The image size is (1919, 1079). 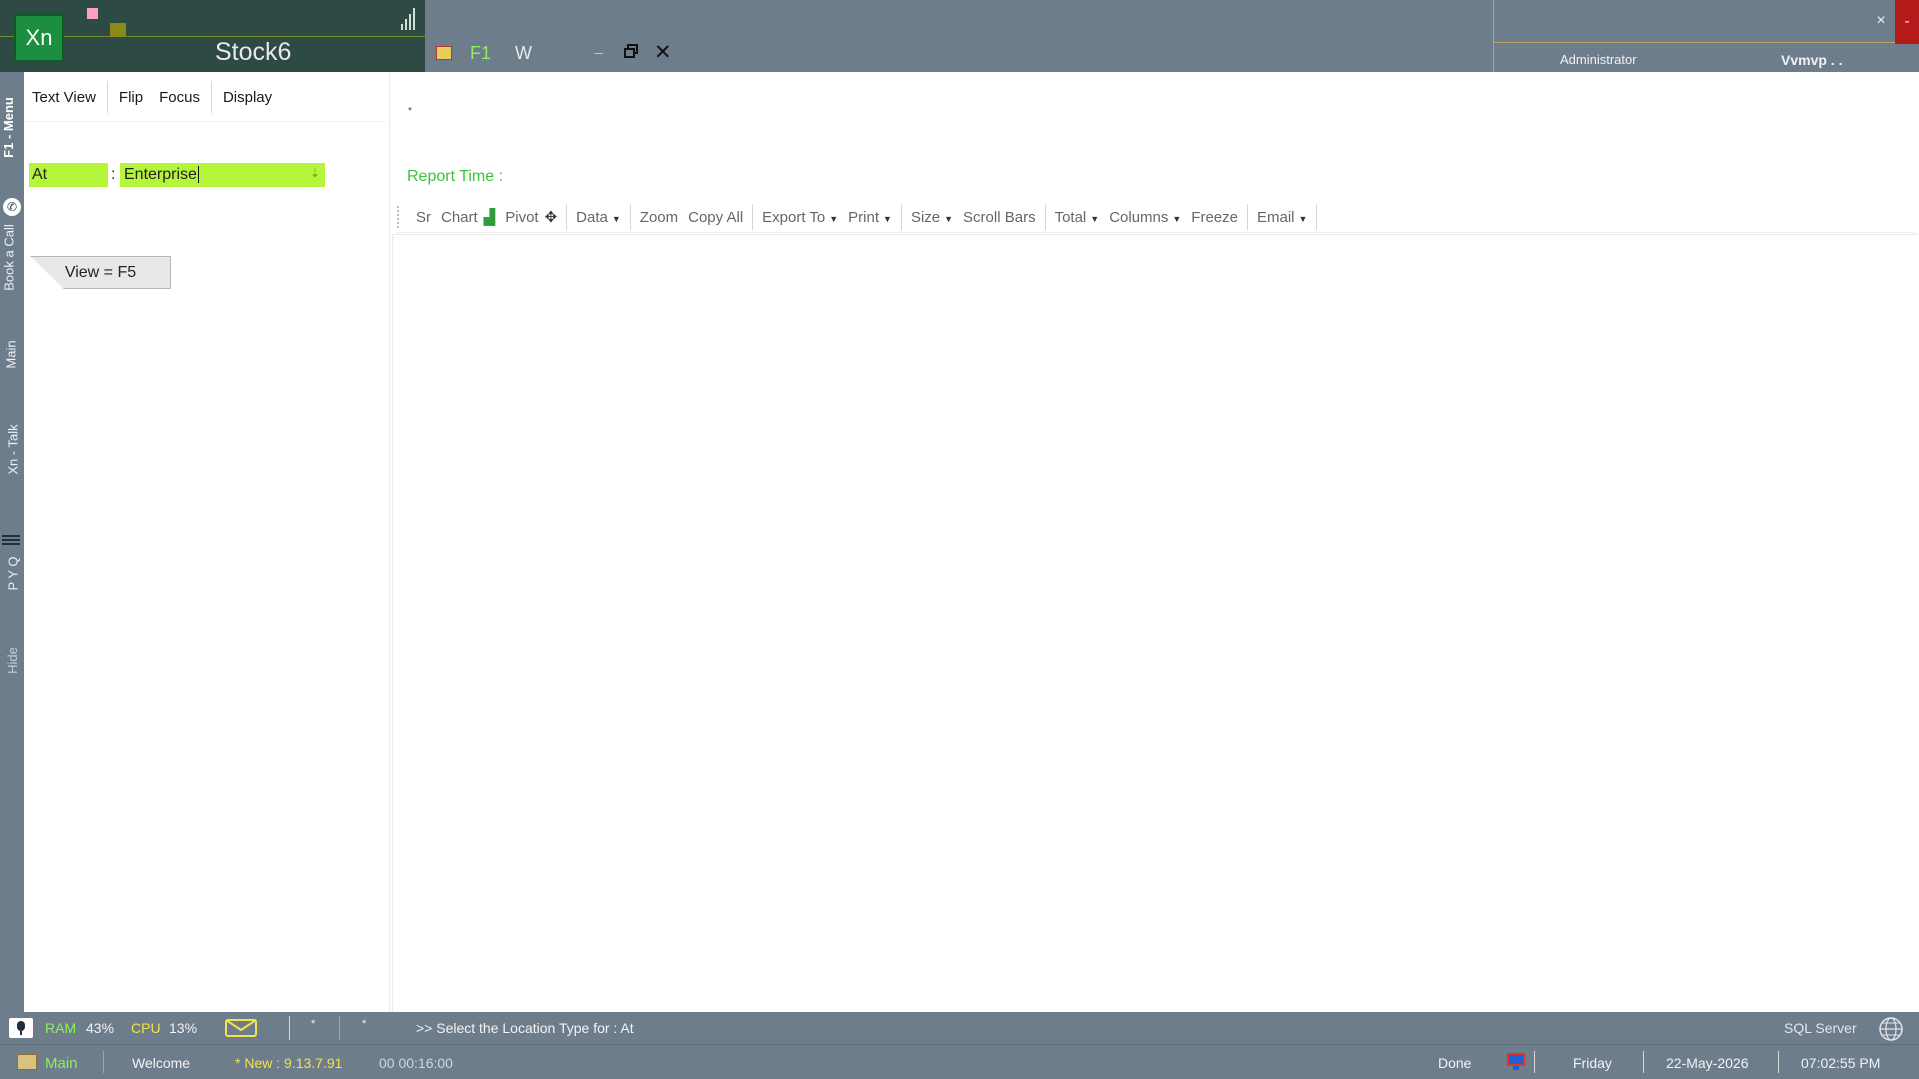 What do you see at coordinates (592, 217) in the screenshot?
I see `data-label: Data` at bounding box center [592, 217].